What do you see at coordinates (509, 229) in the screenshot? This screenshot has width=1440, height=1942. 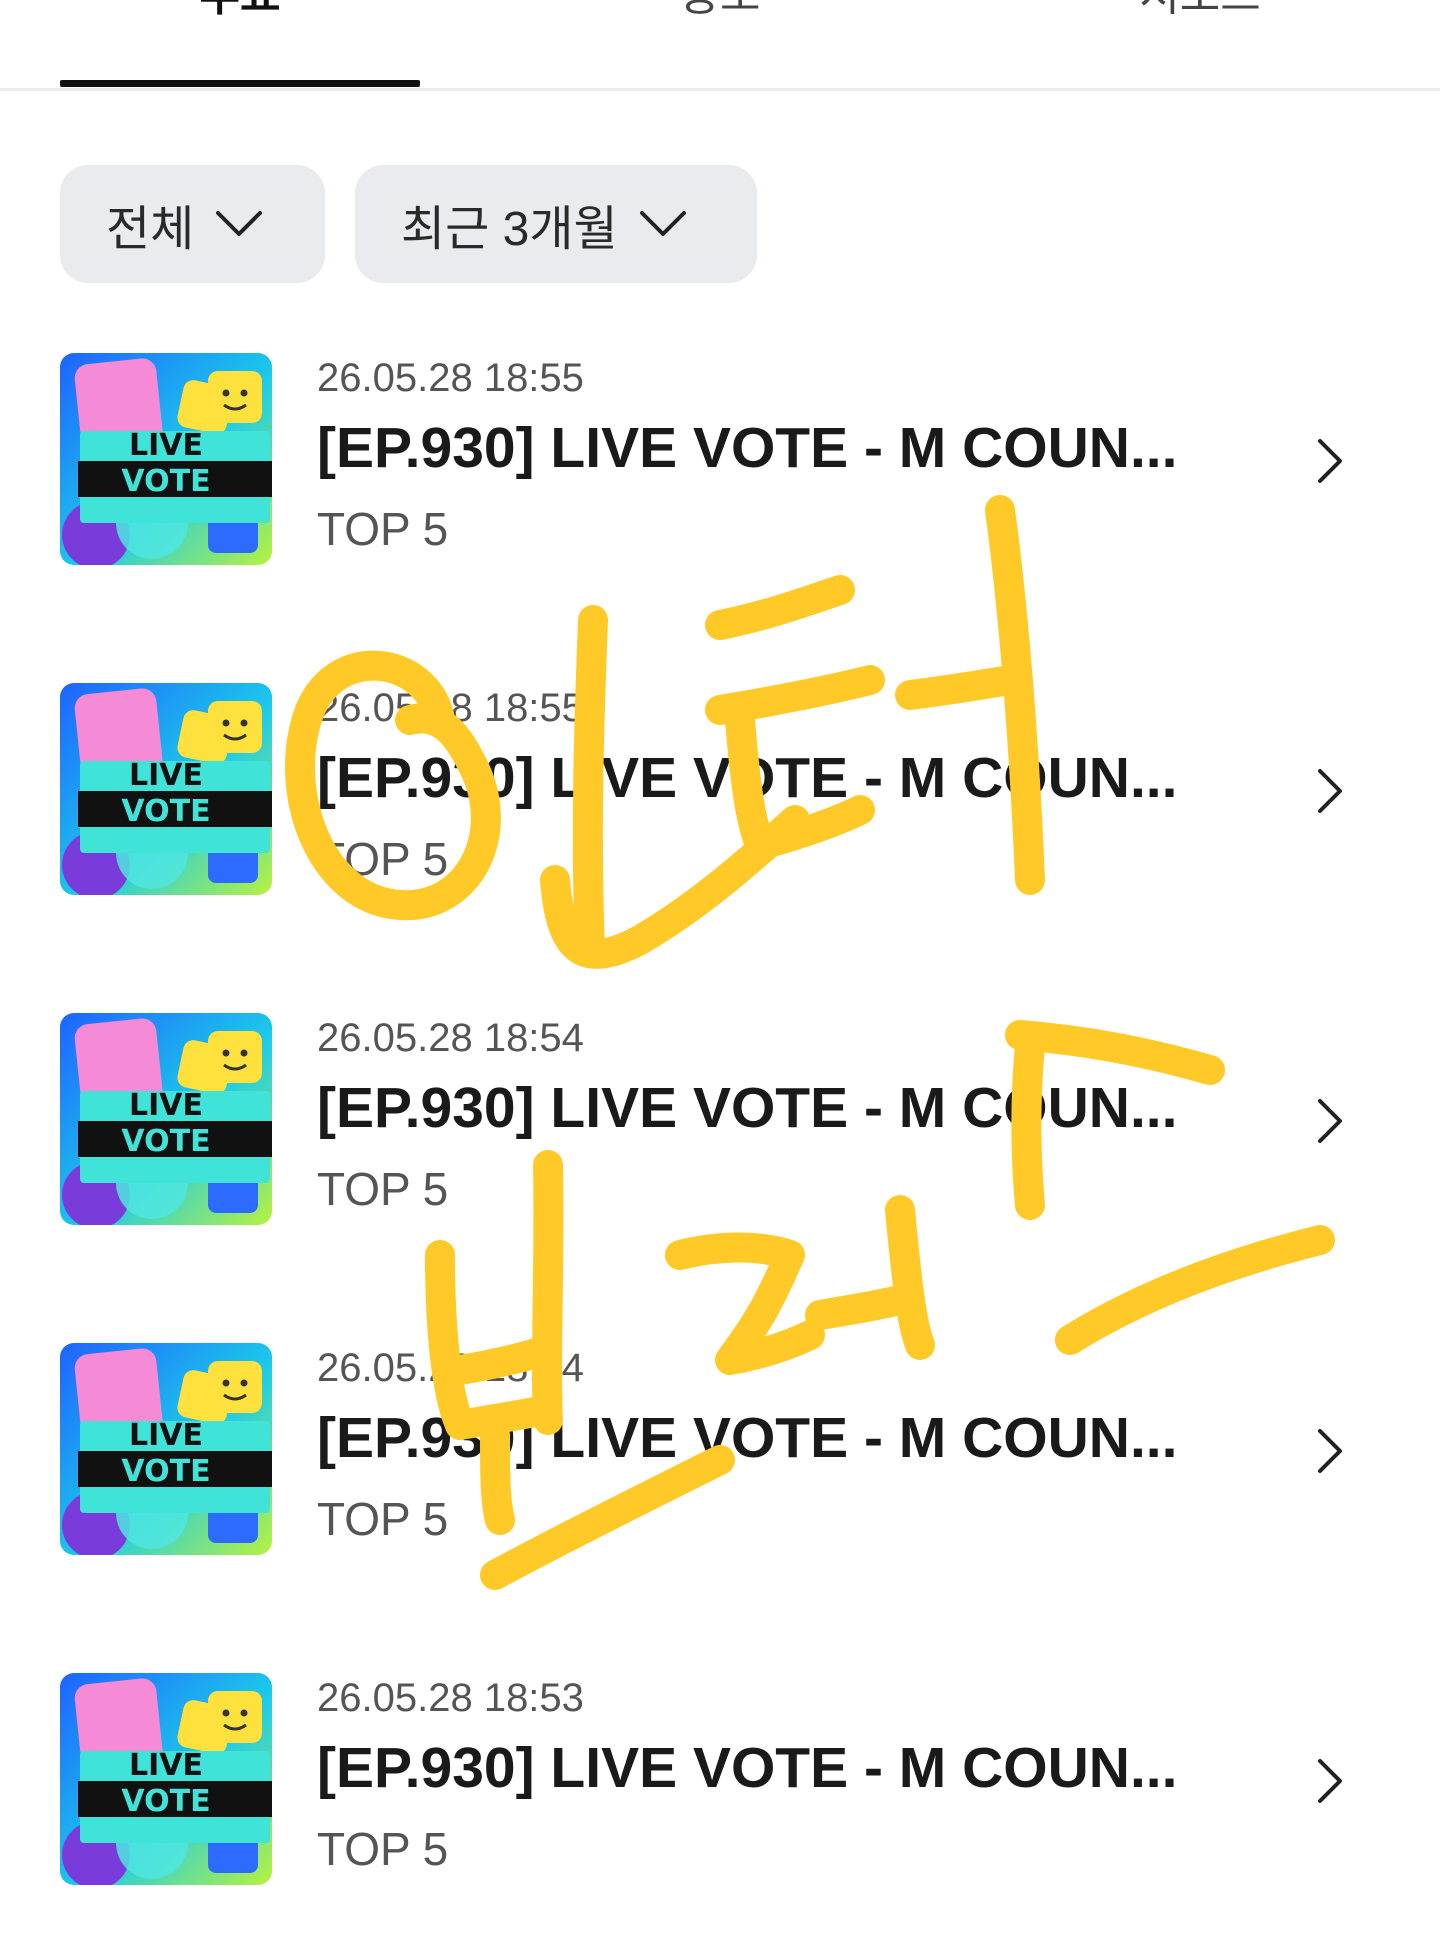 I see `period-filter-label: 최근 3개월` at bounding box center [509, 229].